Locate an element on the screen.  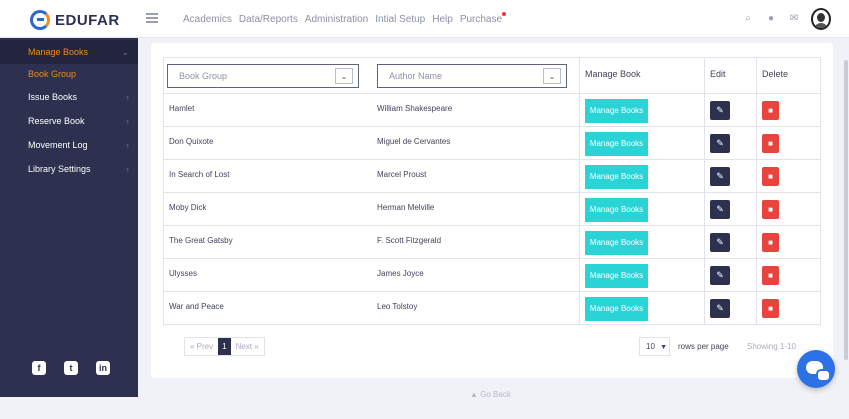
book-title: Ulysses is located at coordinates (183, 273).